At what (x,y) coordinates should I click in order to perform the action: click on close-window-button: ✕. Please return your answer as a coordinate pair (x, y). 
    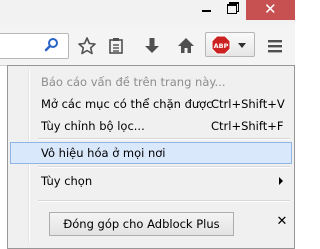
    Looking at the image, I should click on (270, 10).